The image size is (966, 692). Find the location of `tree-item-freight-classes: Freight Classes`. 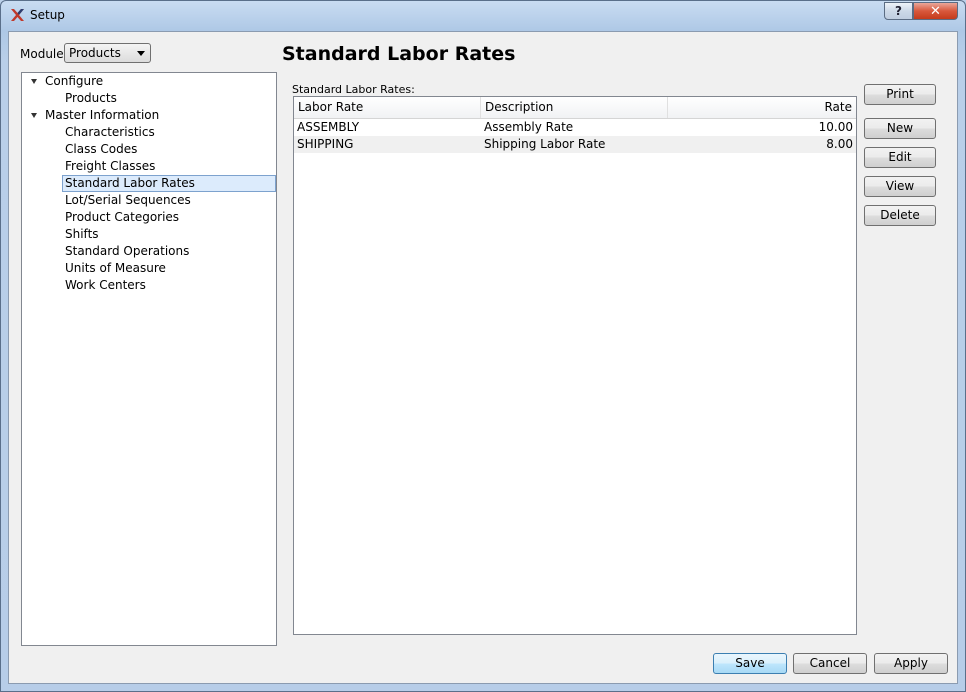

tree-item-freight-classes: Freight Classes is located at coordinates (110, 166).